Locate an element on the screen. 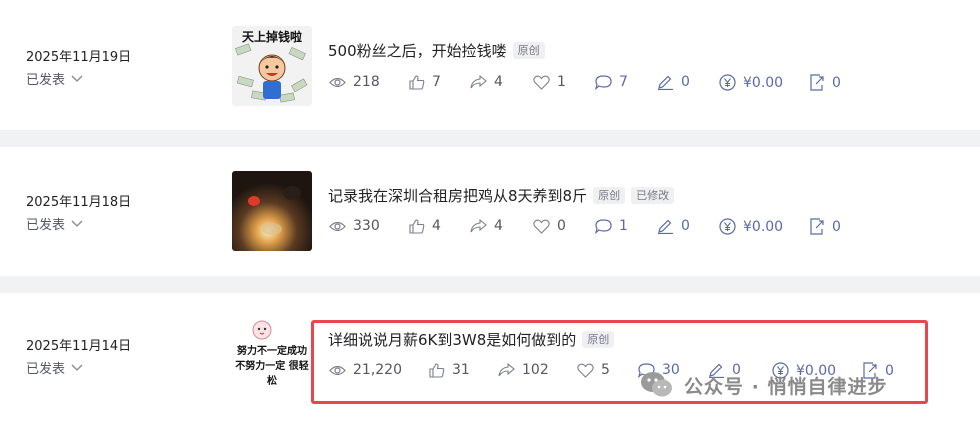 Image resolution: width=980 pixels, height=425 pixels. views-stat: 330 is located at coordinates (354, 226).